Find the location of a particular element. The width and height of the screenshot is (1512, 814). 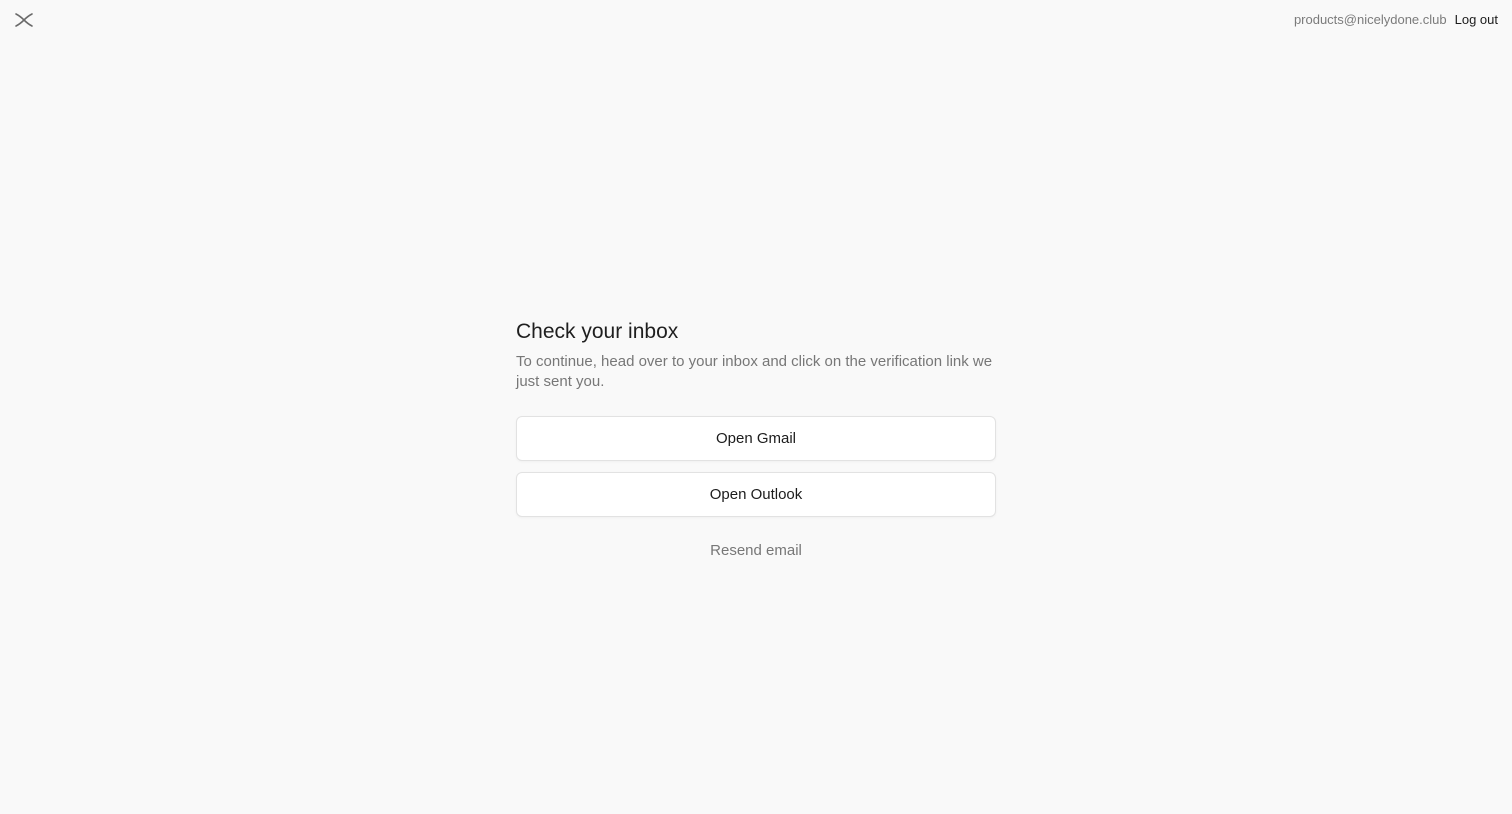

logout-link: Log out is located at coordinates (1476, 20).